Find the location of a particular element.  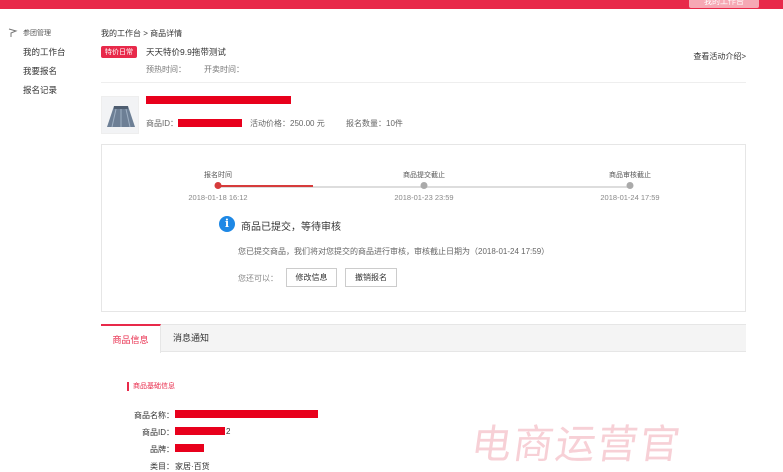

progress-fill is located at coordinates (265, 186).